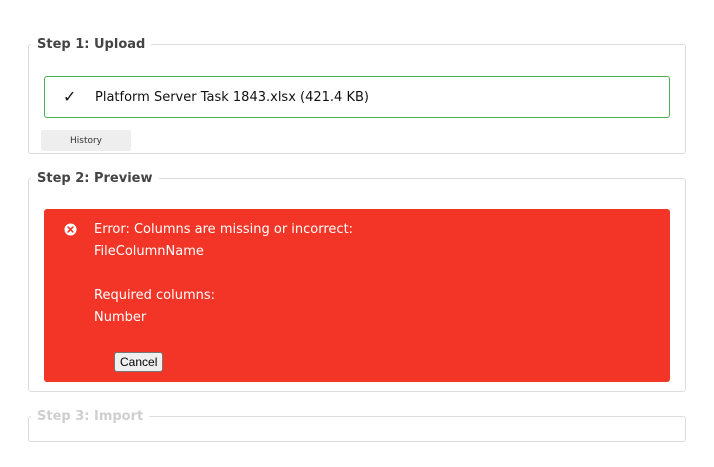 This screenshot has height=467, width=714. What do you see at coordinates (90, 416) in the screenshot?
I see `step3-title: Step 3: Import` at bounding box center [90, 416].